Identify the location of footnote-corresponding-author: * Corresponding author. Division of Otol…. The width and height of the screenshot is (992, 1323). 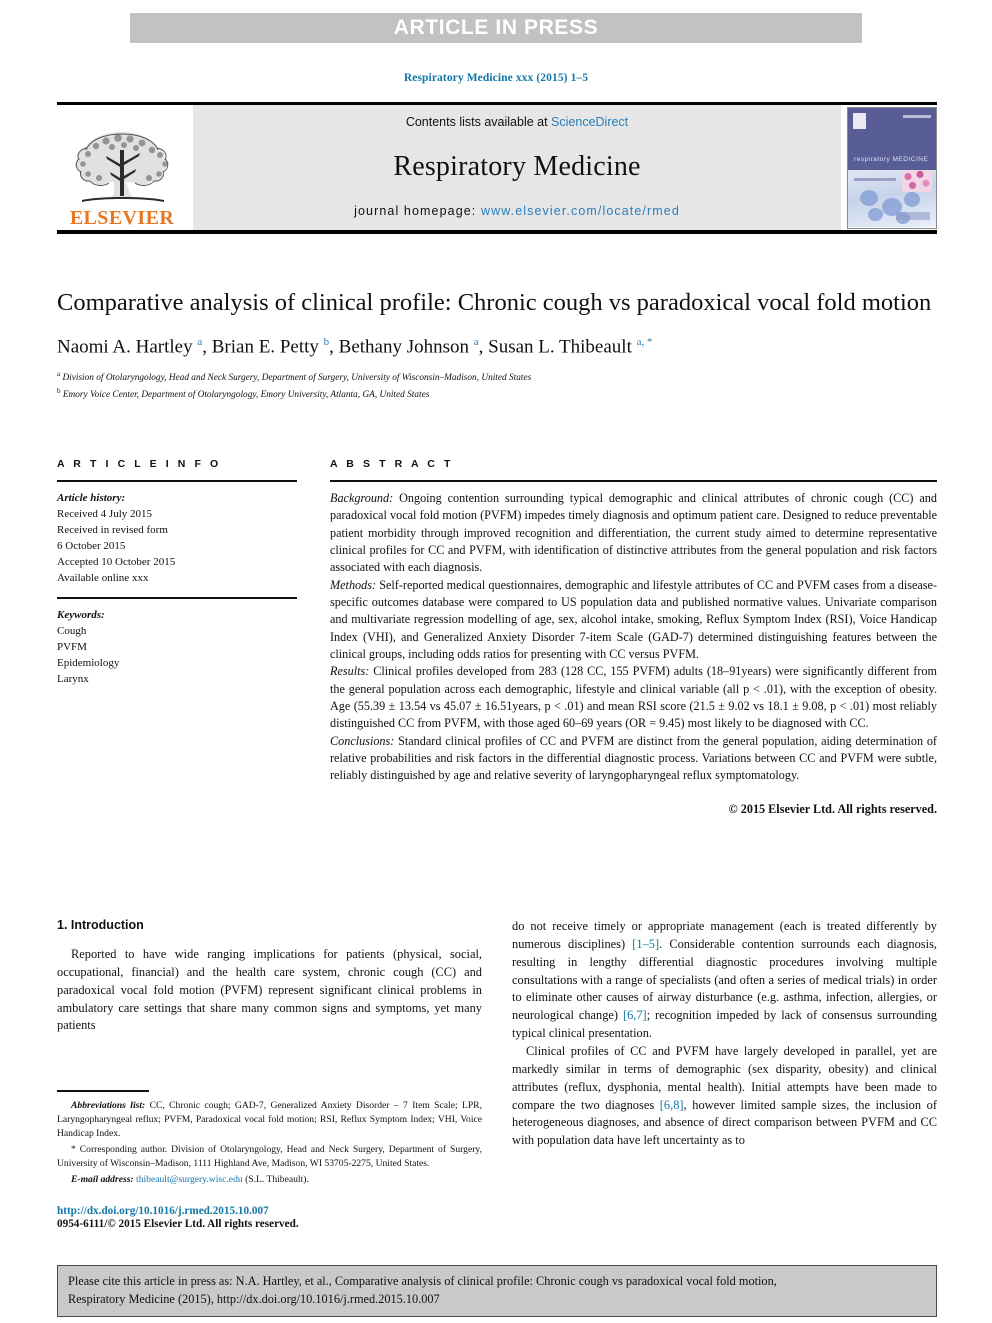
(269, 1156).